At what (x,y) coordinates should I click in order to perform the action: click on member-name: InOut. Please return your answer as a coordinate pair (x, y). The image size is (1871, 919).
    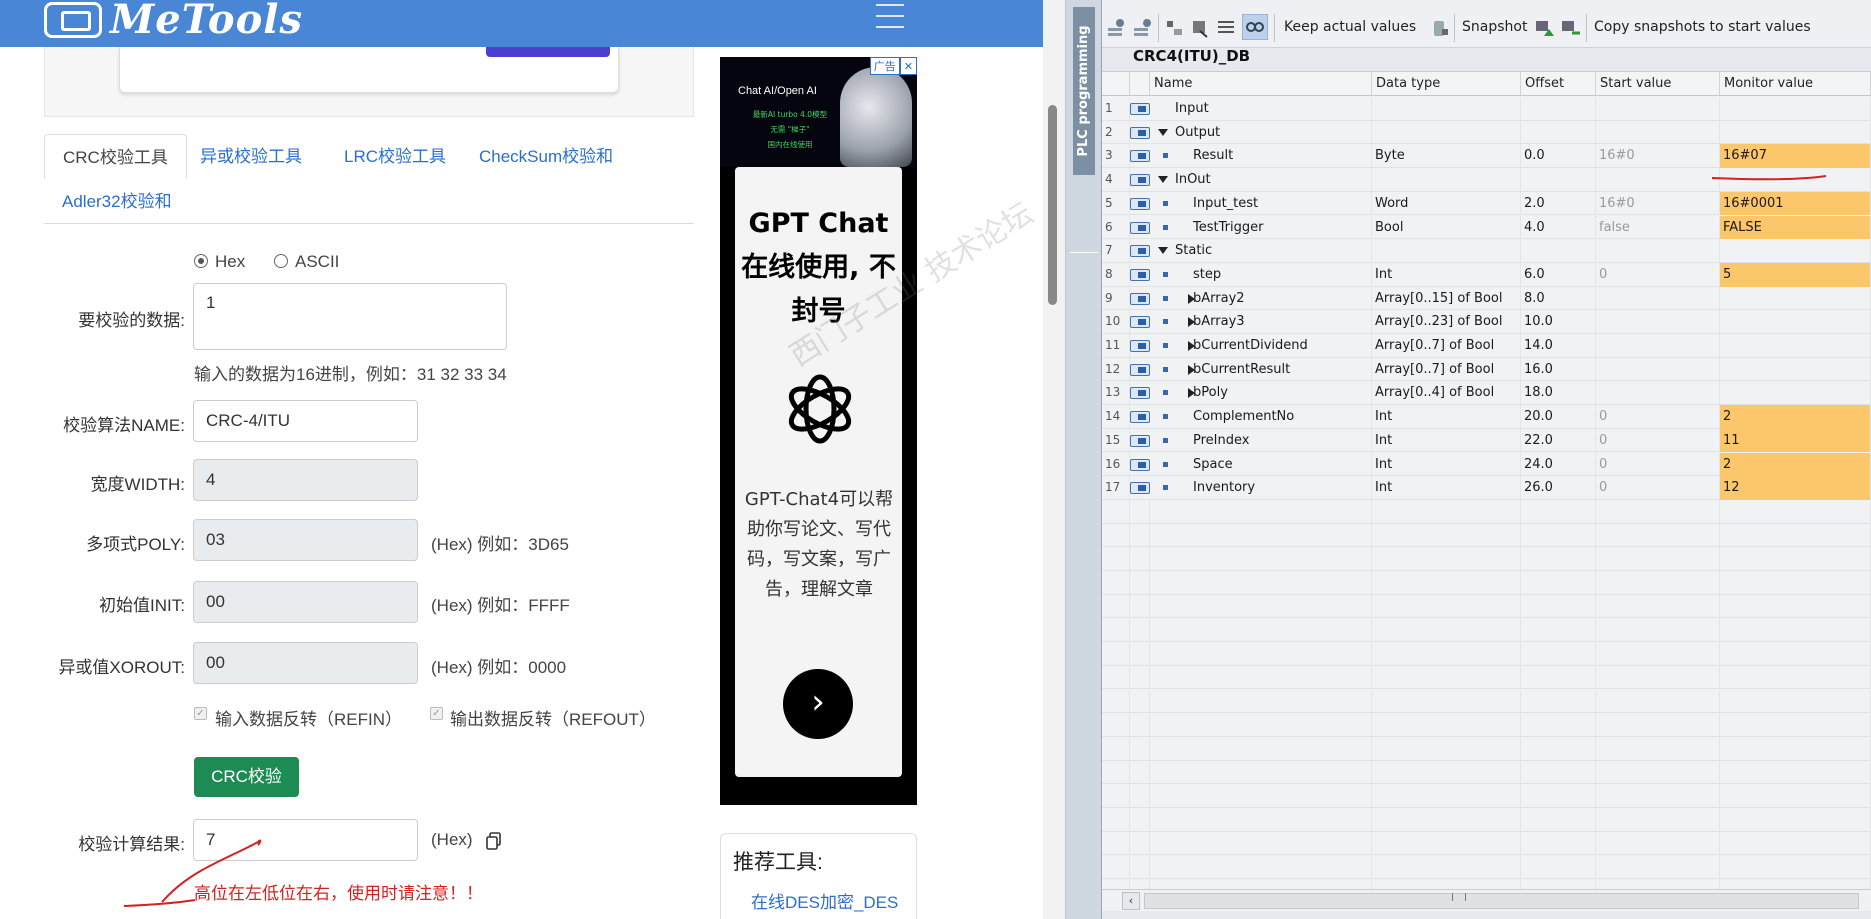
    Looking at the image, I should click on (1272, 180).